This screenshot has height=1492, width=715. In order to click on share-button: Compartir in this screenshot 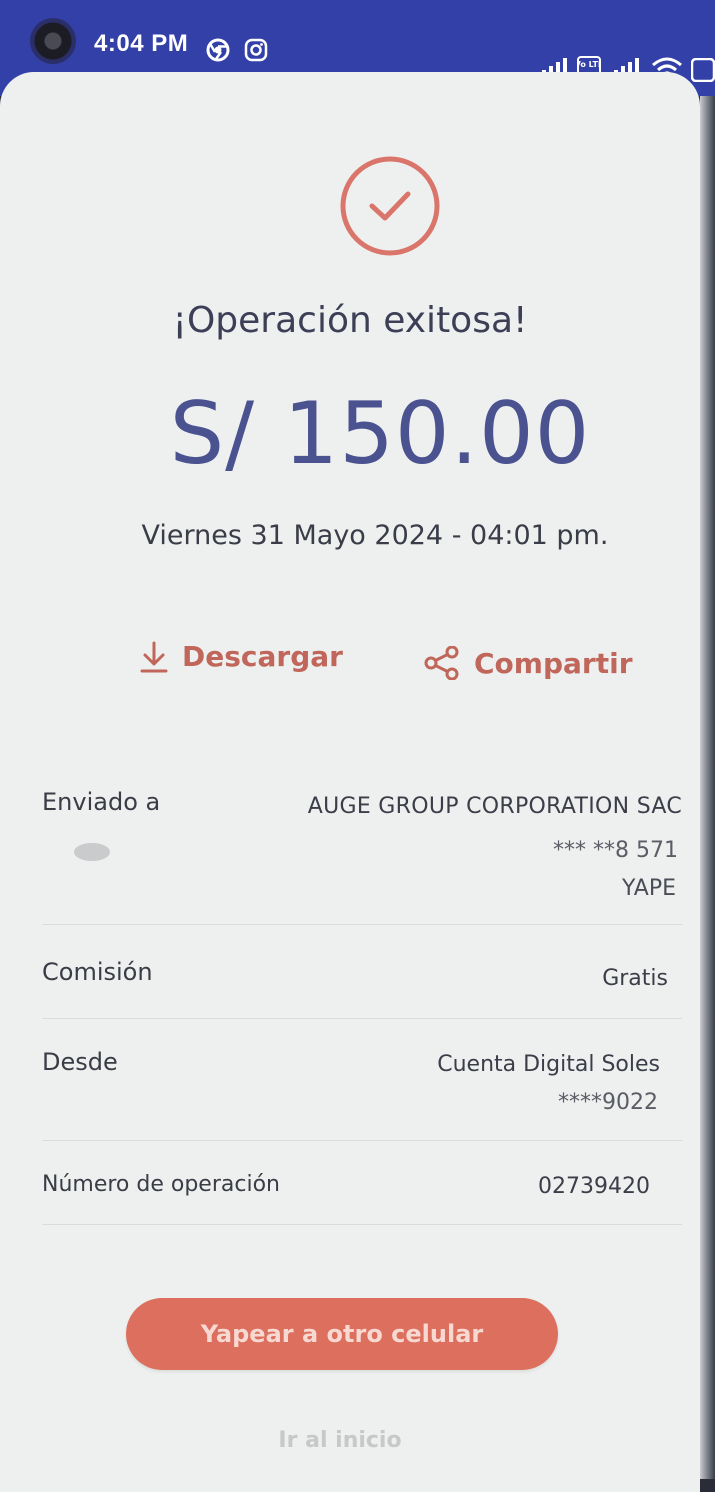, I will do `click(528, 663)`.